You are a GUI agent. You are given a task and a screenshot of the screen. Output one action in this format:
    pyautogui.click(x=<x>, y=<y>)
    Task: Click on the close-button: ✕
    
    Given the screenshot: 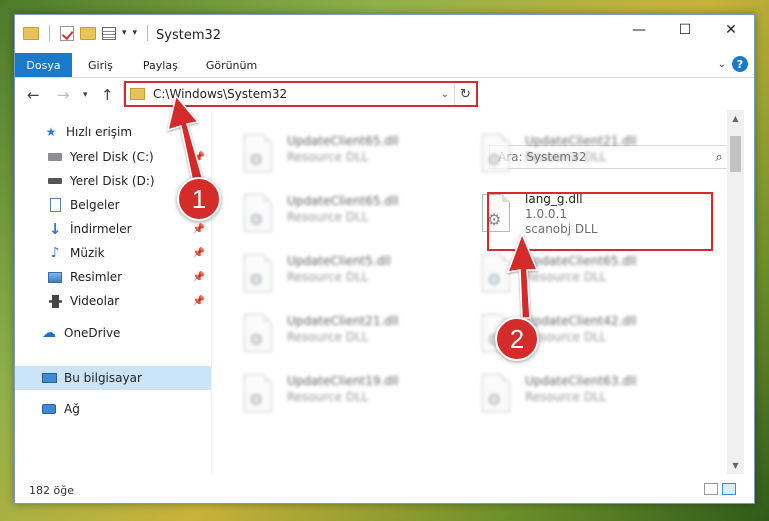 What is the action you would take?
    pyautogui.click(x=731, y=30)
    